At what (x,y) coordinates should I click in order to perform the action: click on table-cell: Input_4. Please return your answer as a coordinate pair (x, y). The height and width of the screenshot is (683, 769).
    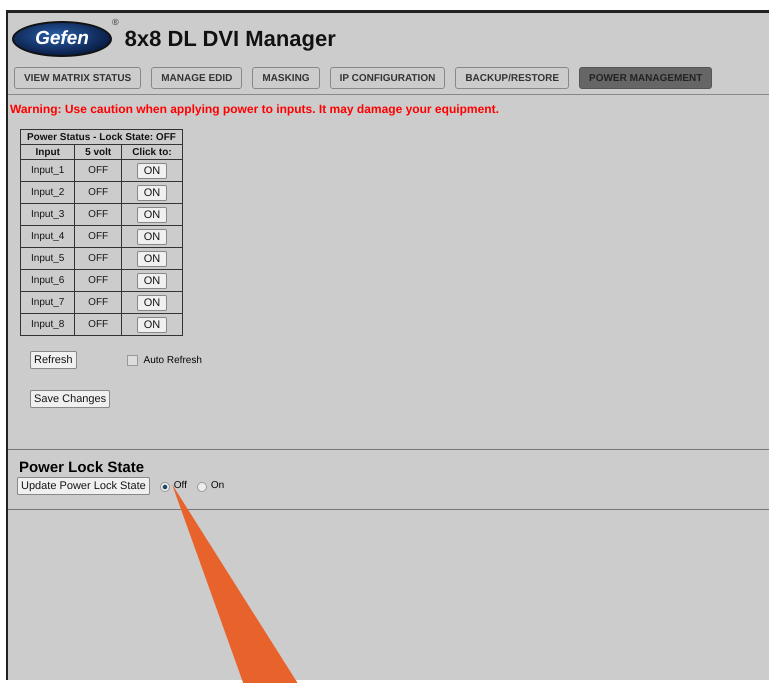
    Looking at the image, I should click on (47, 237).